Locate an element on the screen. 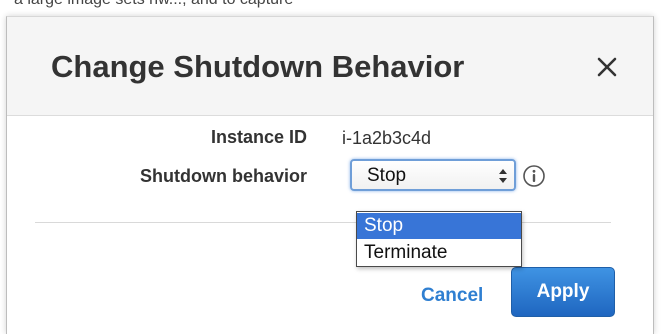 This screenshot has width=661, height=334. apply-button: Apply is located at coordinates (563, 292).